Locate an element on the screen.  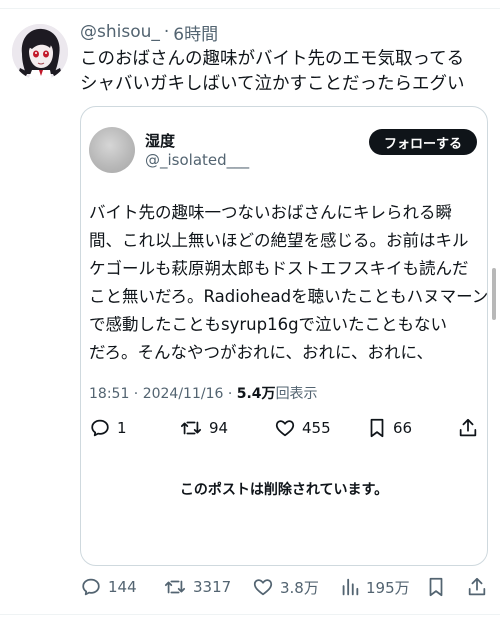
retweet-button: 3317 is located at coordinates (197, 587).